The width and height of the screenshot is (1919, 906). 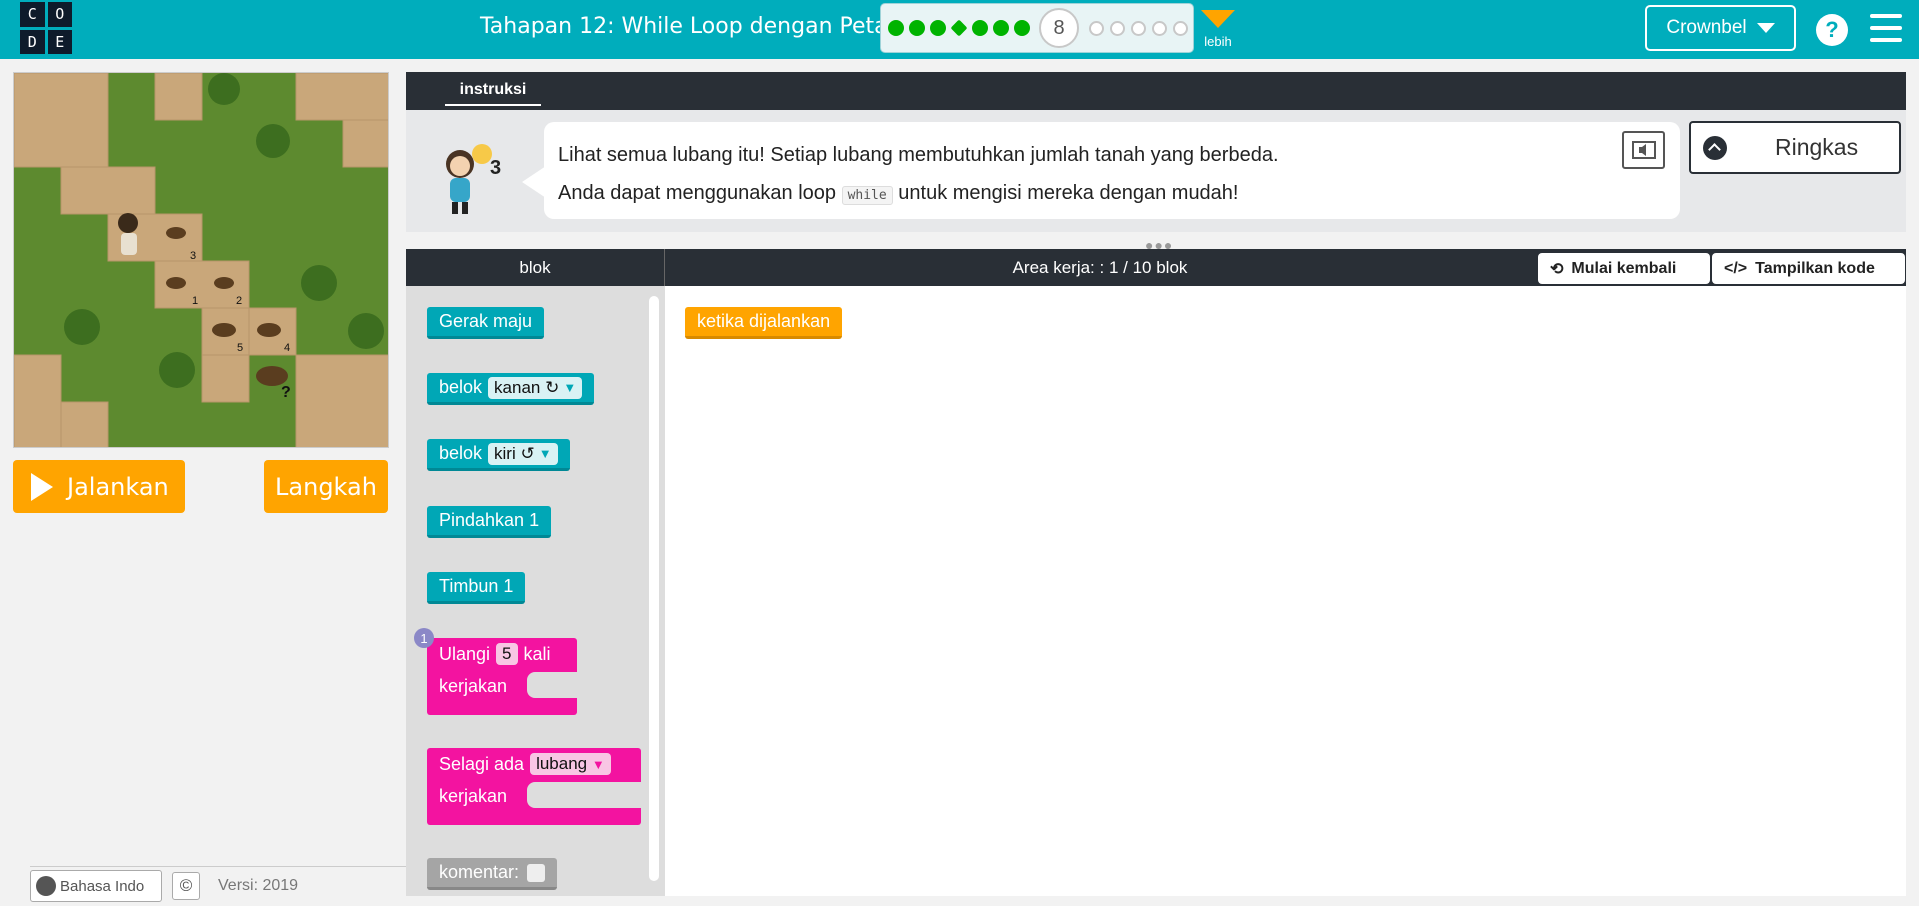 I want to click on block-label: Timbun 1, so click(x=476, y=586).